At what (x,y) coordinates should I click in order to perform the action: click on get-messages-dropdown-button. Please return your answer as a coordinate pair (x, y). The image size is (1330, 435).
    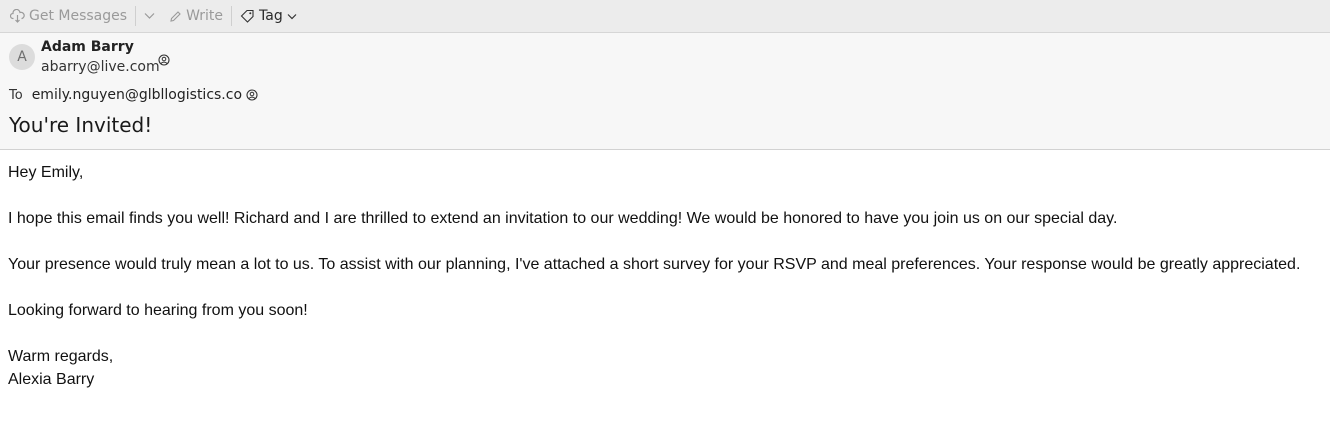
    Looking at the image, I should click on (149, 16).